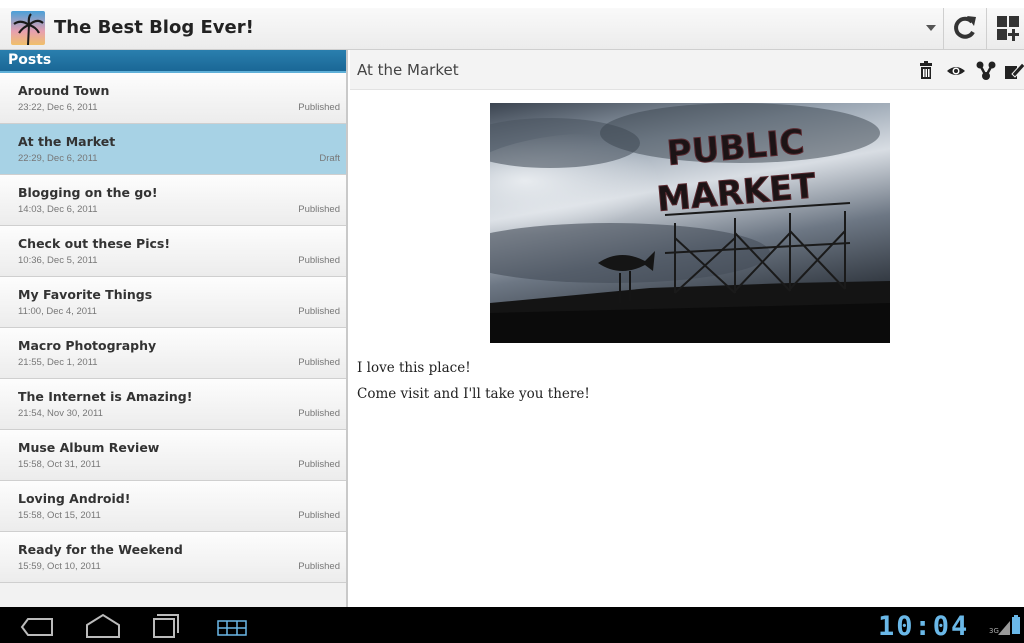  Describe the element at coordinates (173, 61) in the screenshot. I see `posts-header: Posts` at that location.